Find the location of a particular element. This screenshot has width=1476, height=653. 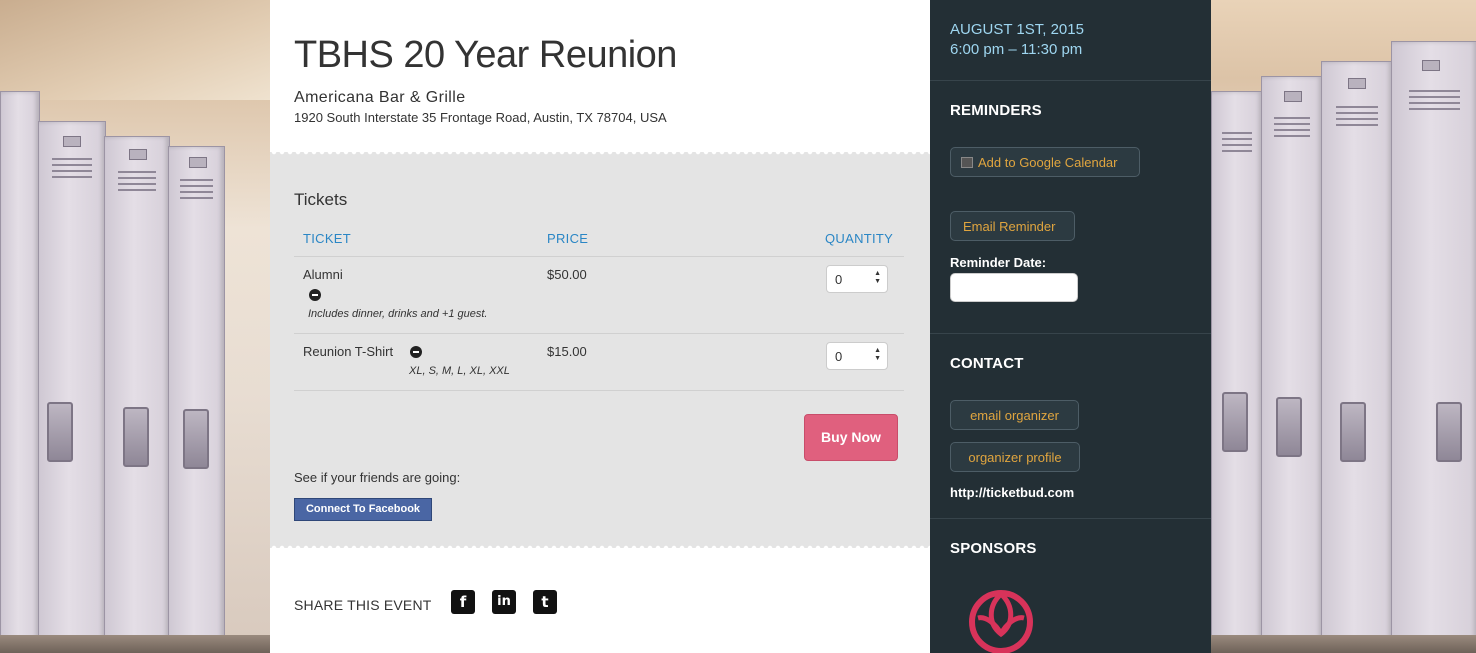

column-header-quantity: QUANTITY is located at coordinates (859, 238).